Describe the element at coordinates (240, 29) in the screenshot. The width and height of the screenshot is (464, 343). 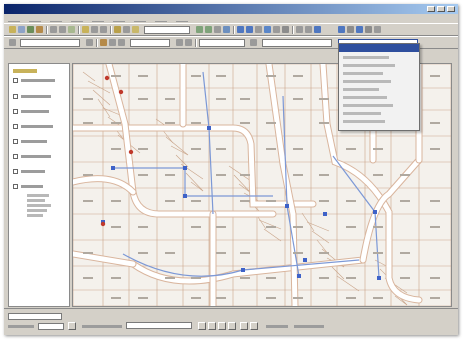
I see `select-icon` at that location.